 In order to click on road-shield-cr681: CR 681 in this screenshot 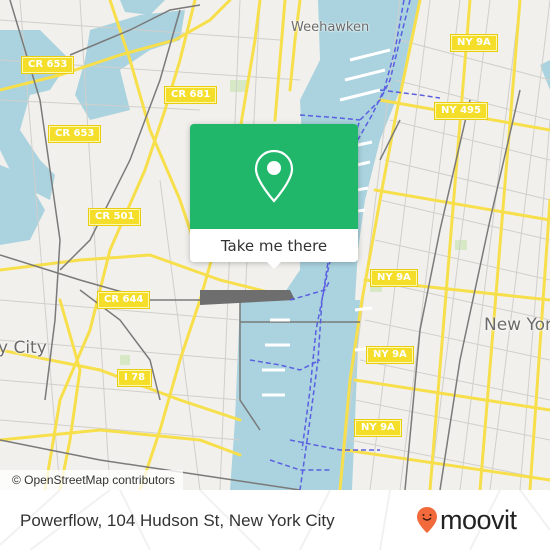, I will do `click(191, 95)`.